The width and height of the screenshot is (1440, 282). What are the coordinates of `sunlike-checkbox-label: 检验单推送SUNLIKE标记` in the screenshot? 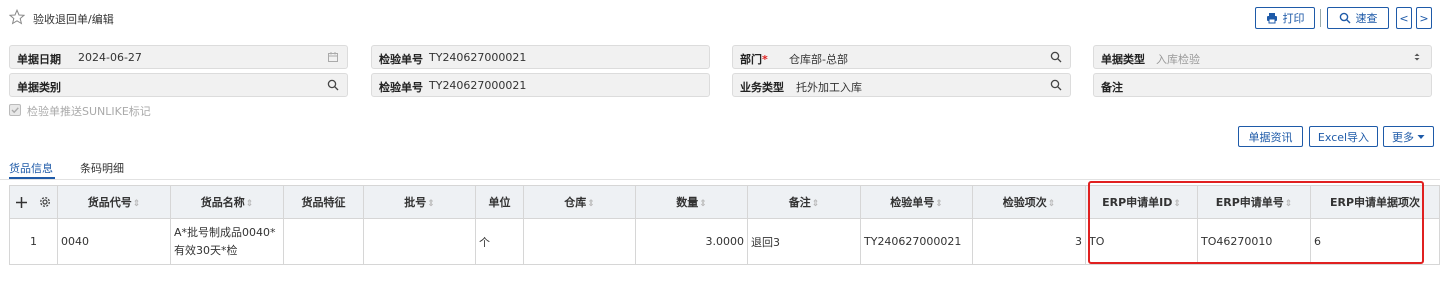 It's located at (89, 111).